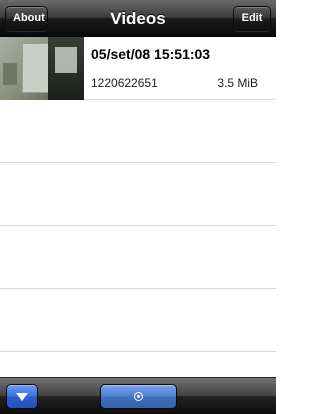 The image size is (320, 414). I want to click on page-title: Videos, so click(138, 18).